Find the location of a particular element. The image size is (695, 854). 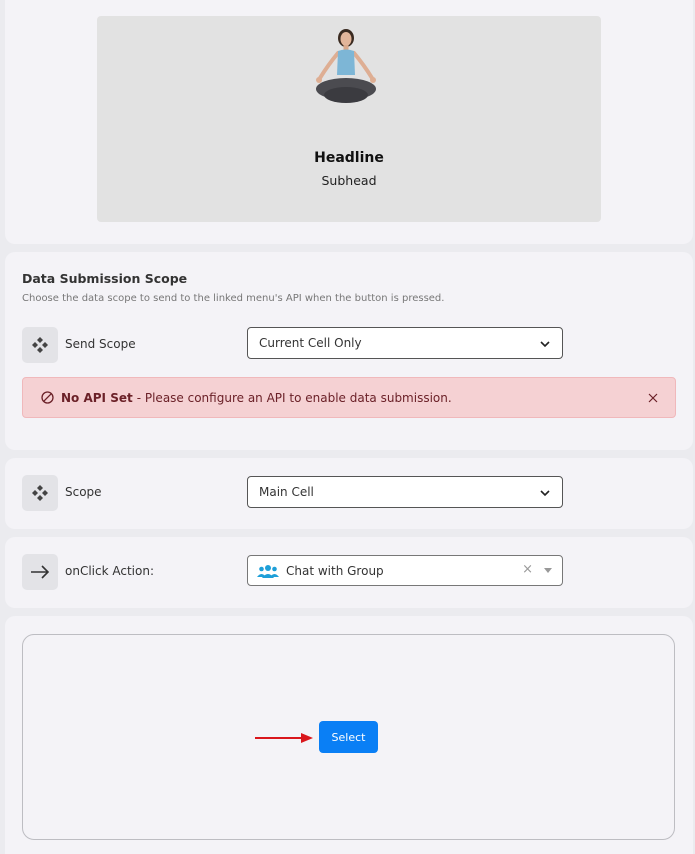

clear-icon: × is located at coordinates (527, 569).